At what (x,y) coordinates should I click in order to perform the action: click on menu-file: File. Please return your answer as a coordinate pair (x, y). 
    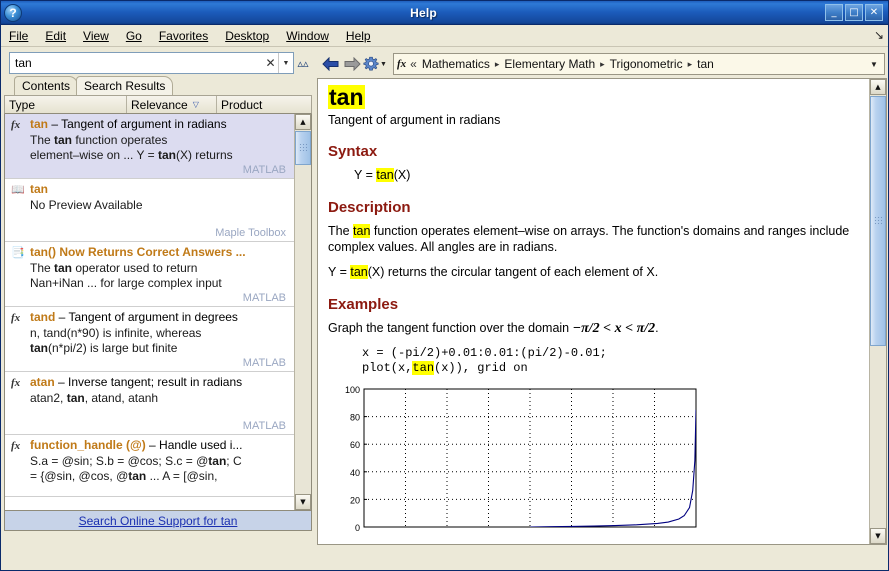
    Looking at the image, I should click on (18, 36).